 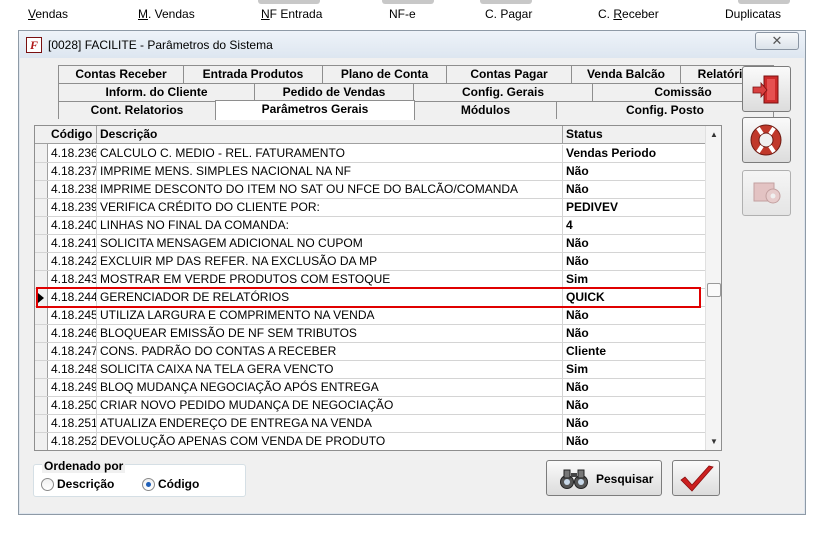 I want to click on cell-descricao: DEVOLUÇÃO APENAS COM VENDA DE PRODUTO, so click(x=330, y=441).